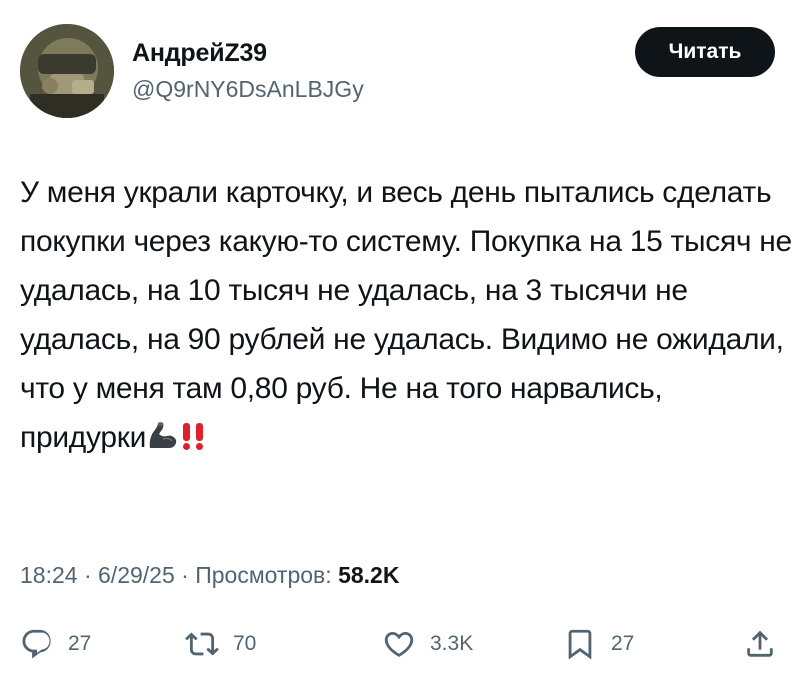  I want to click on bookmark-icon, so click(580, 644).